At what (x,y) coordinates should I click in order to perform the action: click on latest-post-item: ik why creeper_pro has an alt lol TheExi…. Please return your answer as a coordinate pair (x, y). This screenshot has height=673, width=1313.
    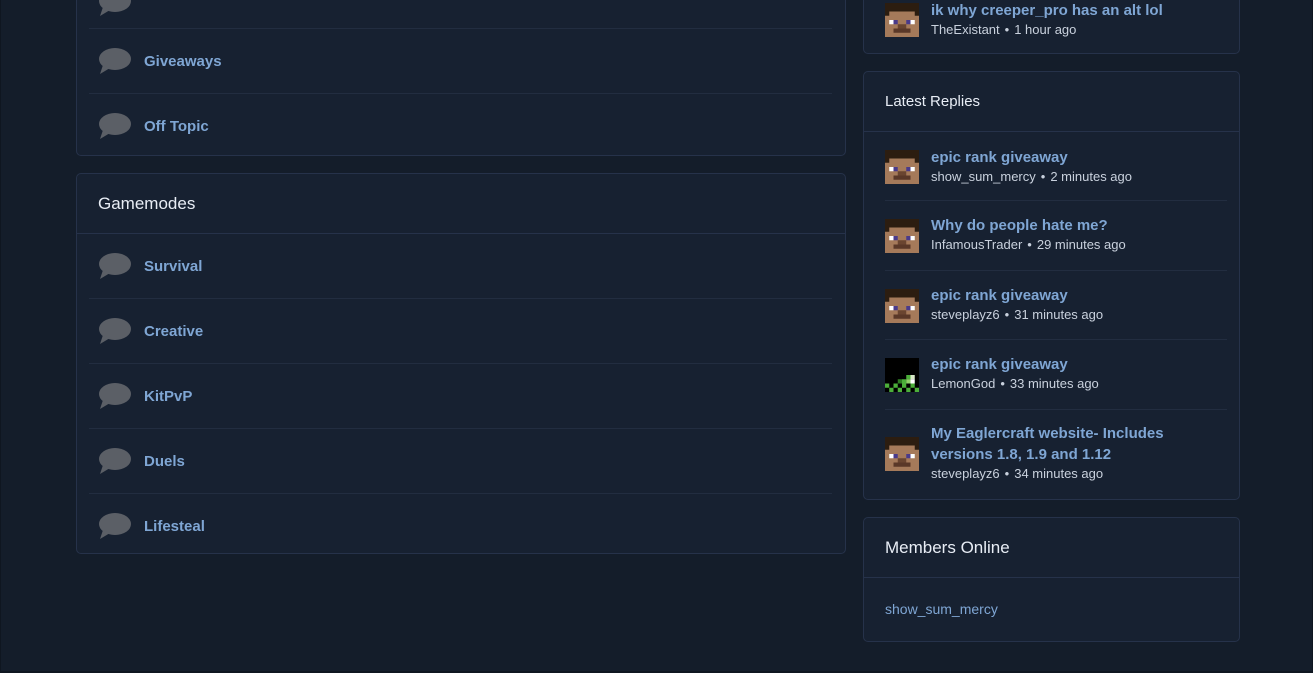
    Looking at the image, I should click on (1056, 27).